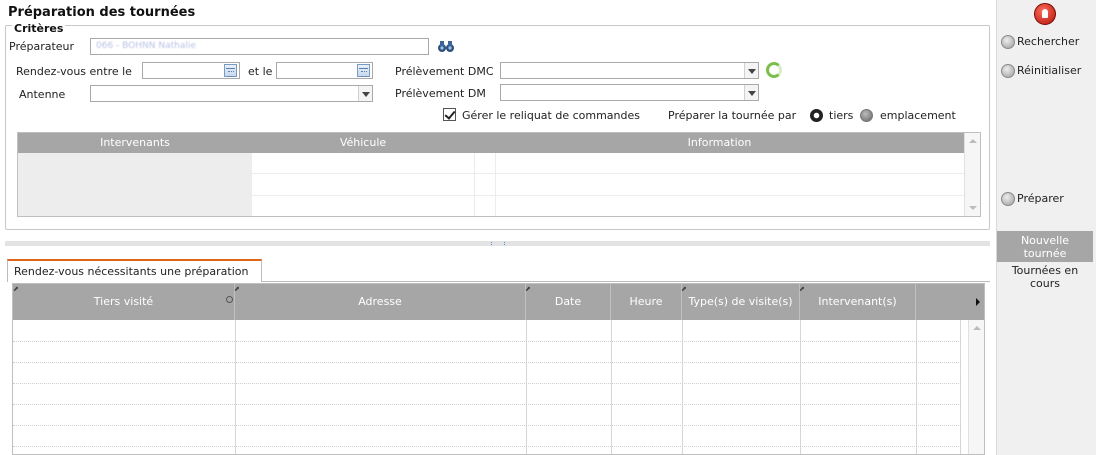  I want to click on reset-button: Réinitialiser, so click(1041, 71).